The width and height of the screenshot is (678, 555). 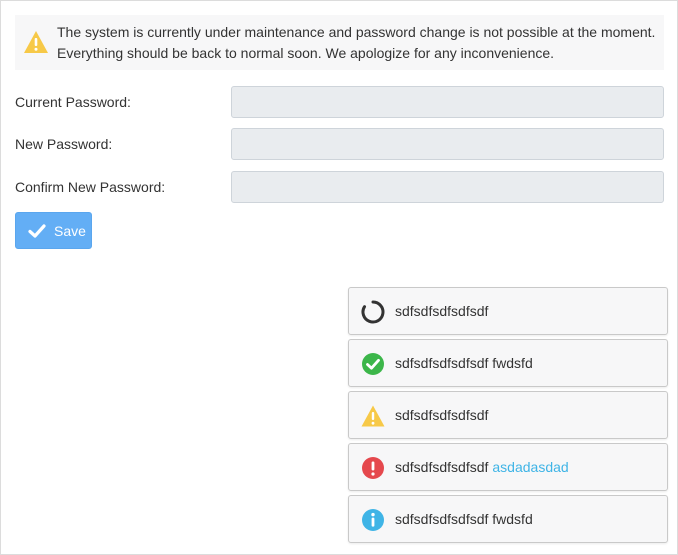 I want to click on current-password-row: Current Password:, so click(x=339, y=103).